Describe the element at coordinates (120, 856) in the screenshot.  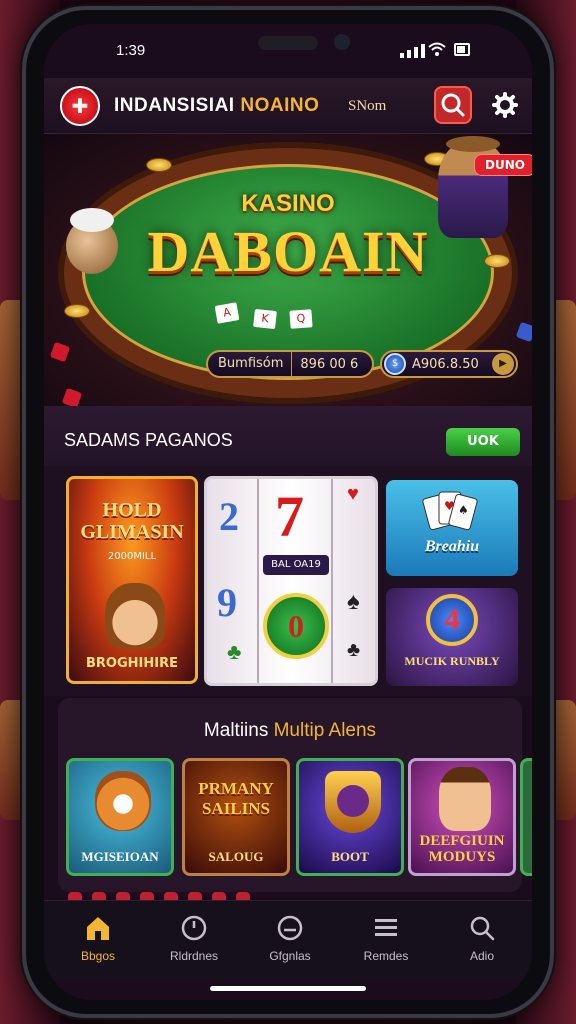
I see `game-caption: MGISEIOAN` at that location.